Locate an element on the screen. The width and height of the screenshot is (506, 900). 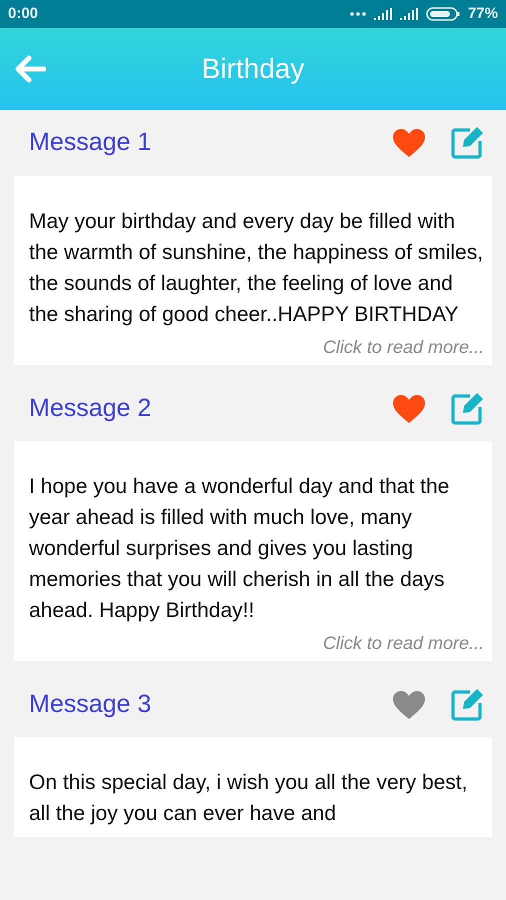
message-title: Message 3 is located at coordinates (90, 704).